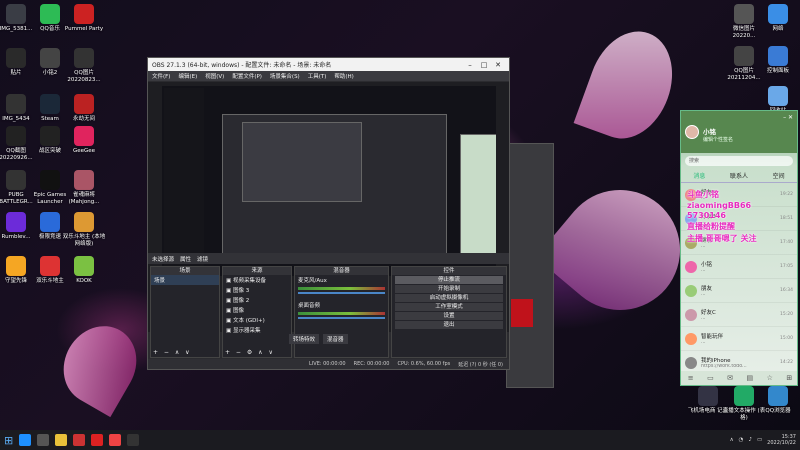 The height and width of the screenshot is (450, 800). Describe the element at coordinates (692, 132) in the screenshot. I see `avatar` at that location.